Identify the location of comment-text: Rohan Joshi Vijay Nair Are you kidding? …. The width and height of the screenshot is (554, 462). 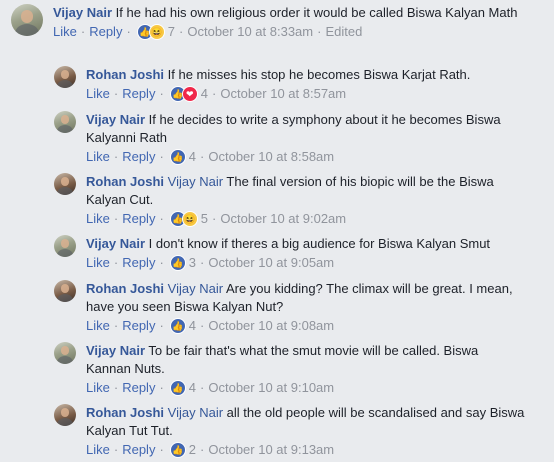
(306, 298).